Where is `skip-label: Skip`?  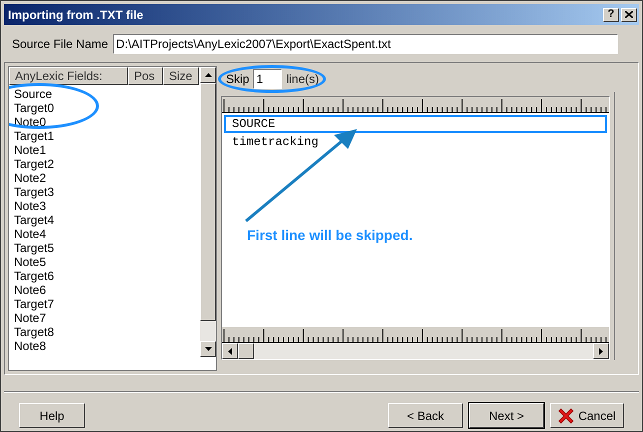
skip-label: Skip is located at coordinates (238, 79).